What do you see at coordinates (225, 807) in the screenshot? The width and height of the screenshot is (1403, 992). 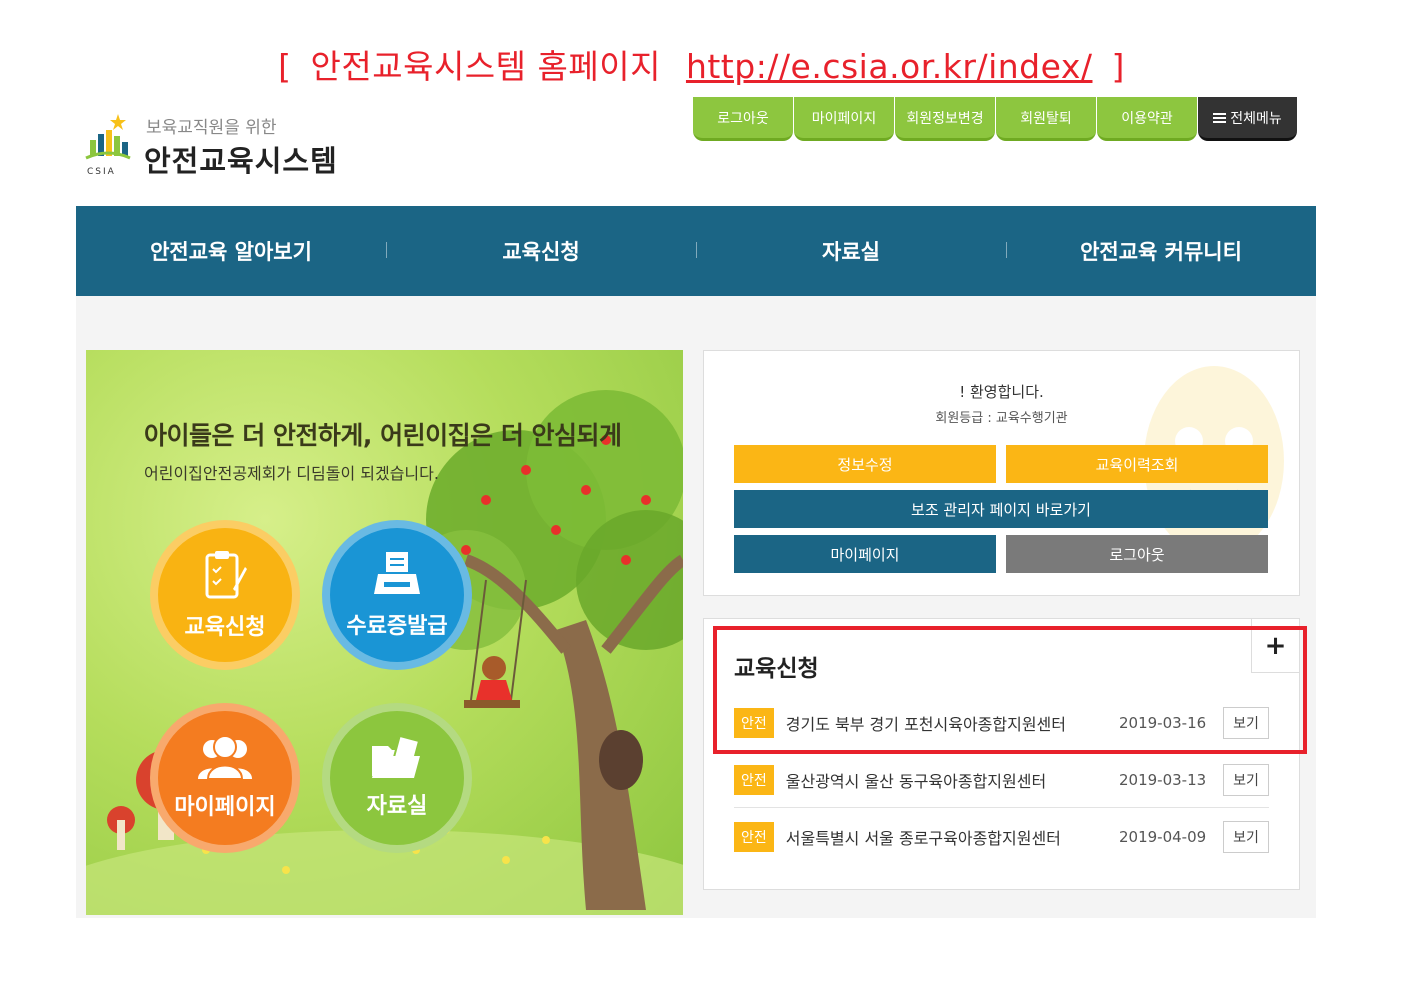 I see `quick-link-label: 마이페이지` at bounding box center [225, 807].